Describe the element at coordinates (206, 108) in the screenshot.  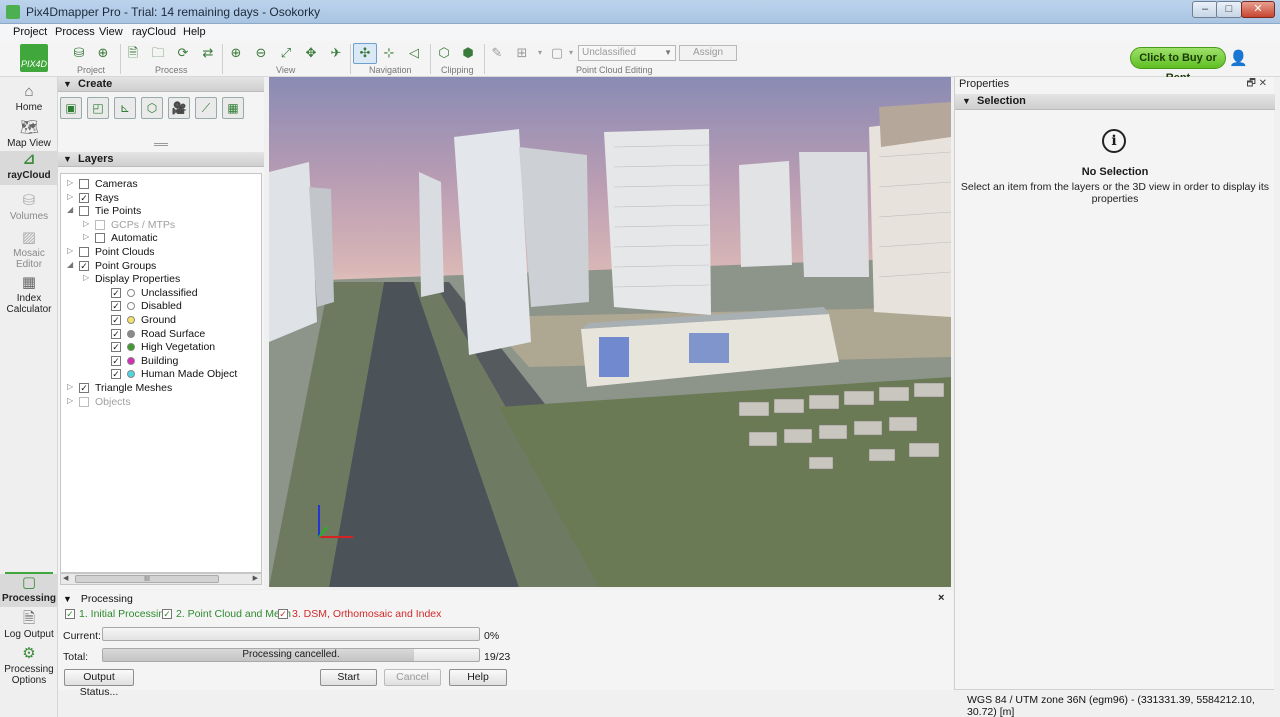
I see `create-line-tool: ⟋` at that location.